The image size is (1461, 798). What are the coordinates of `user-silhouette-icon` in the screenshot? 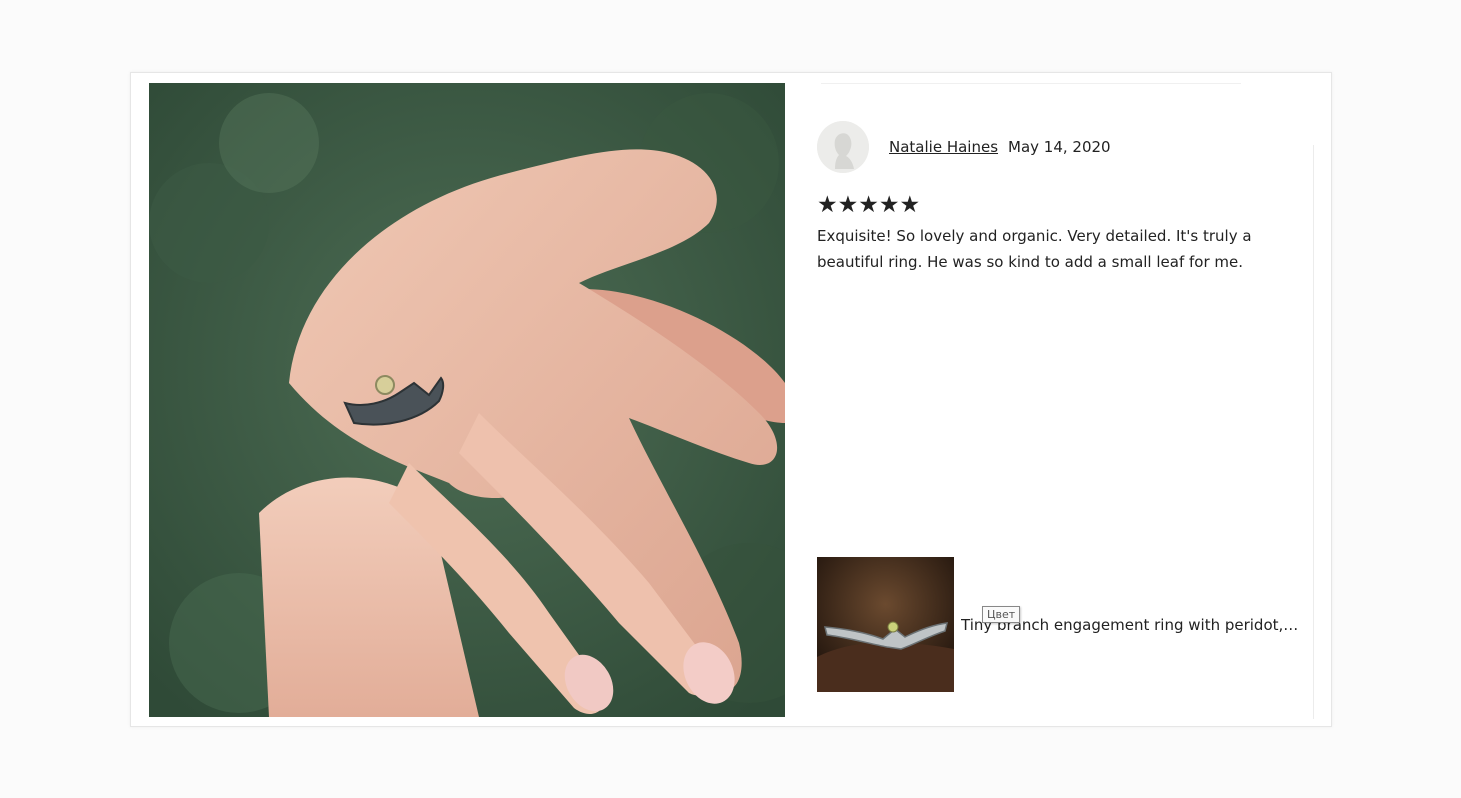 It's located at (843, 147).